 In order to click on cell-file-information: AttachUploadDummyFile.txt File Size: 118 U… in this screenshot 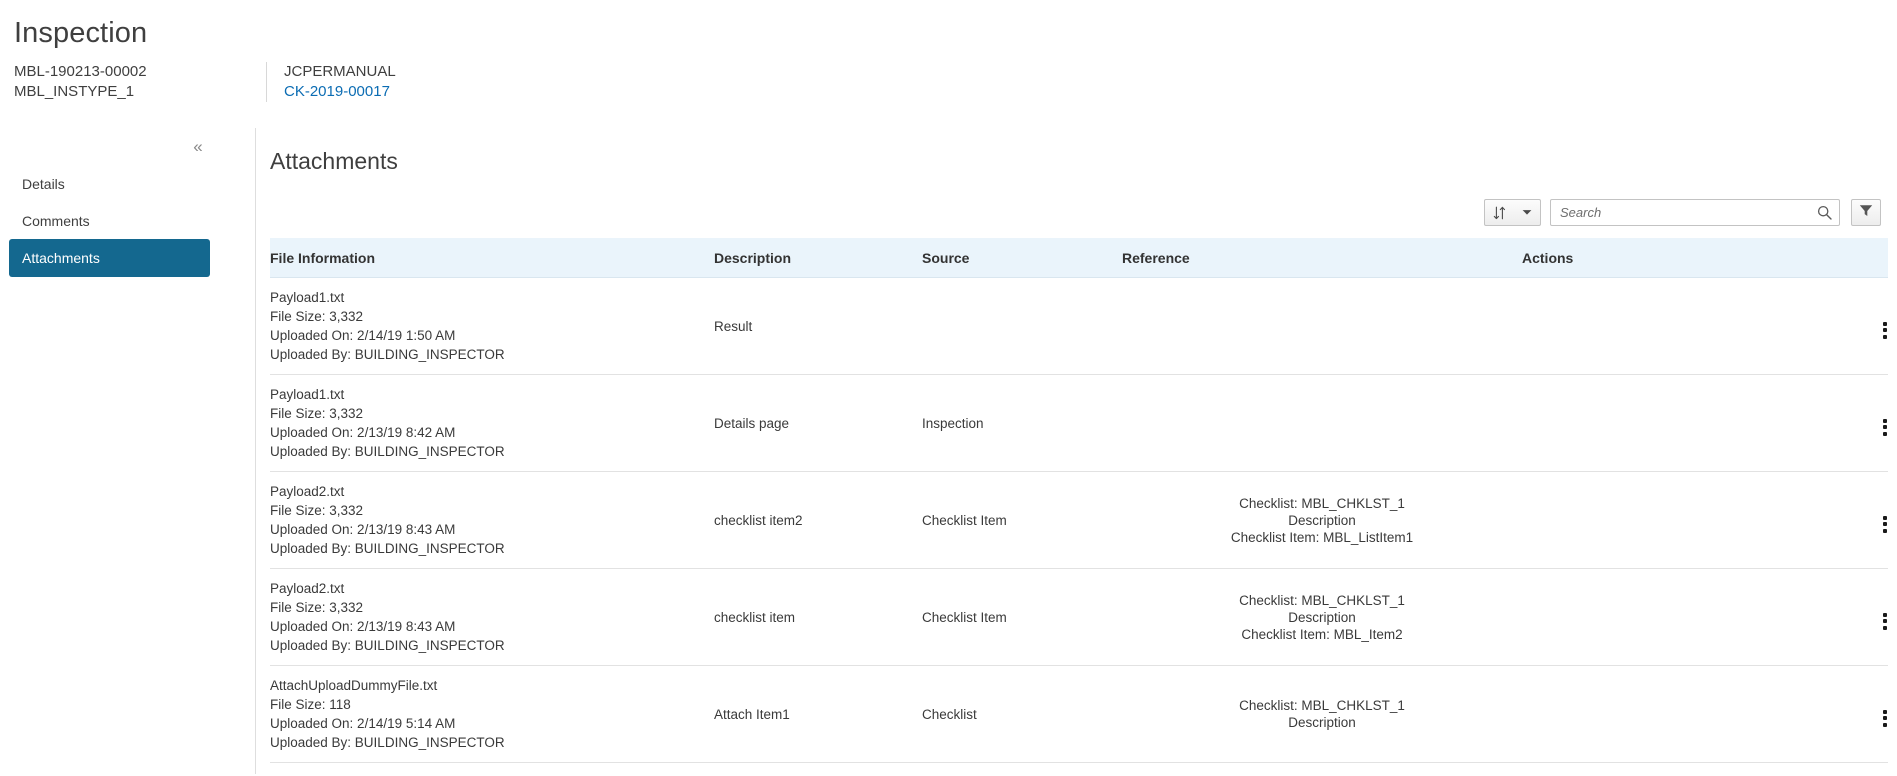, I will do `click(492, 714)`.